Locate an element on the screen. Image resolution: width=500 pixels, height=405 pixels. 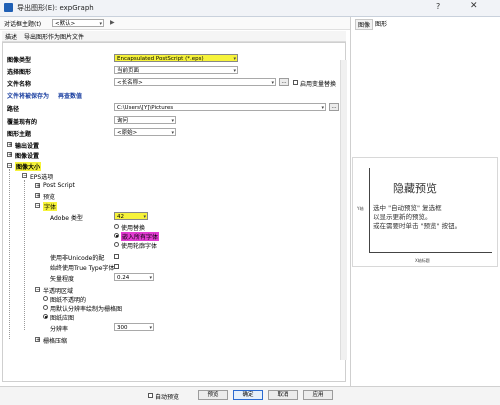
tab-image: 图像 is located at coordinates (364, 24).